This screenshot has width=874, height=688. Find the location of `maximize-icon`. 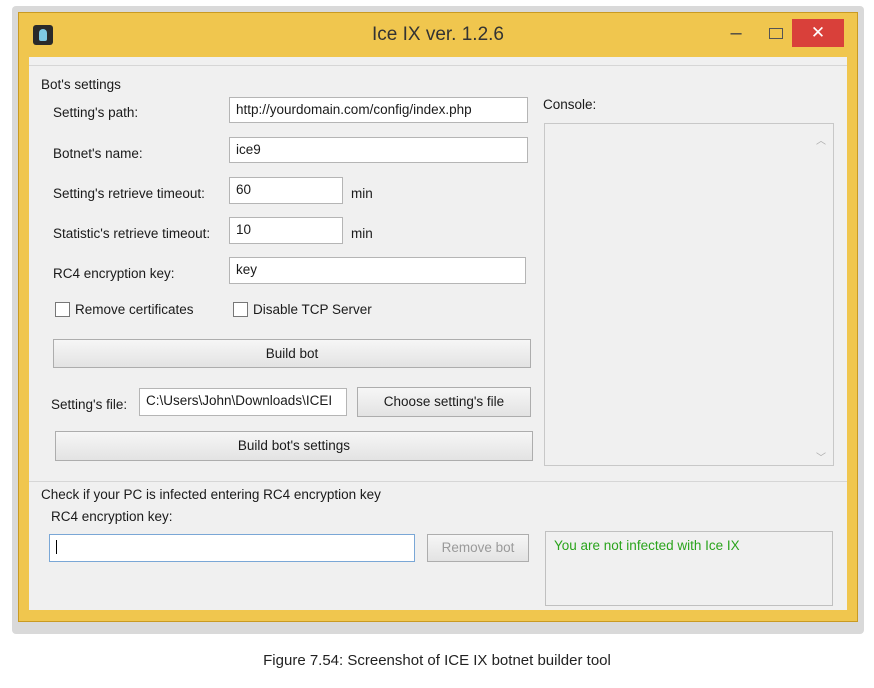

maximize-icon is located at coordinates (776, 33).